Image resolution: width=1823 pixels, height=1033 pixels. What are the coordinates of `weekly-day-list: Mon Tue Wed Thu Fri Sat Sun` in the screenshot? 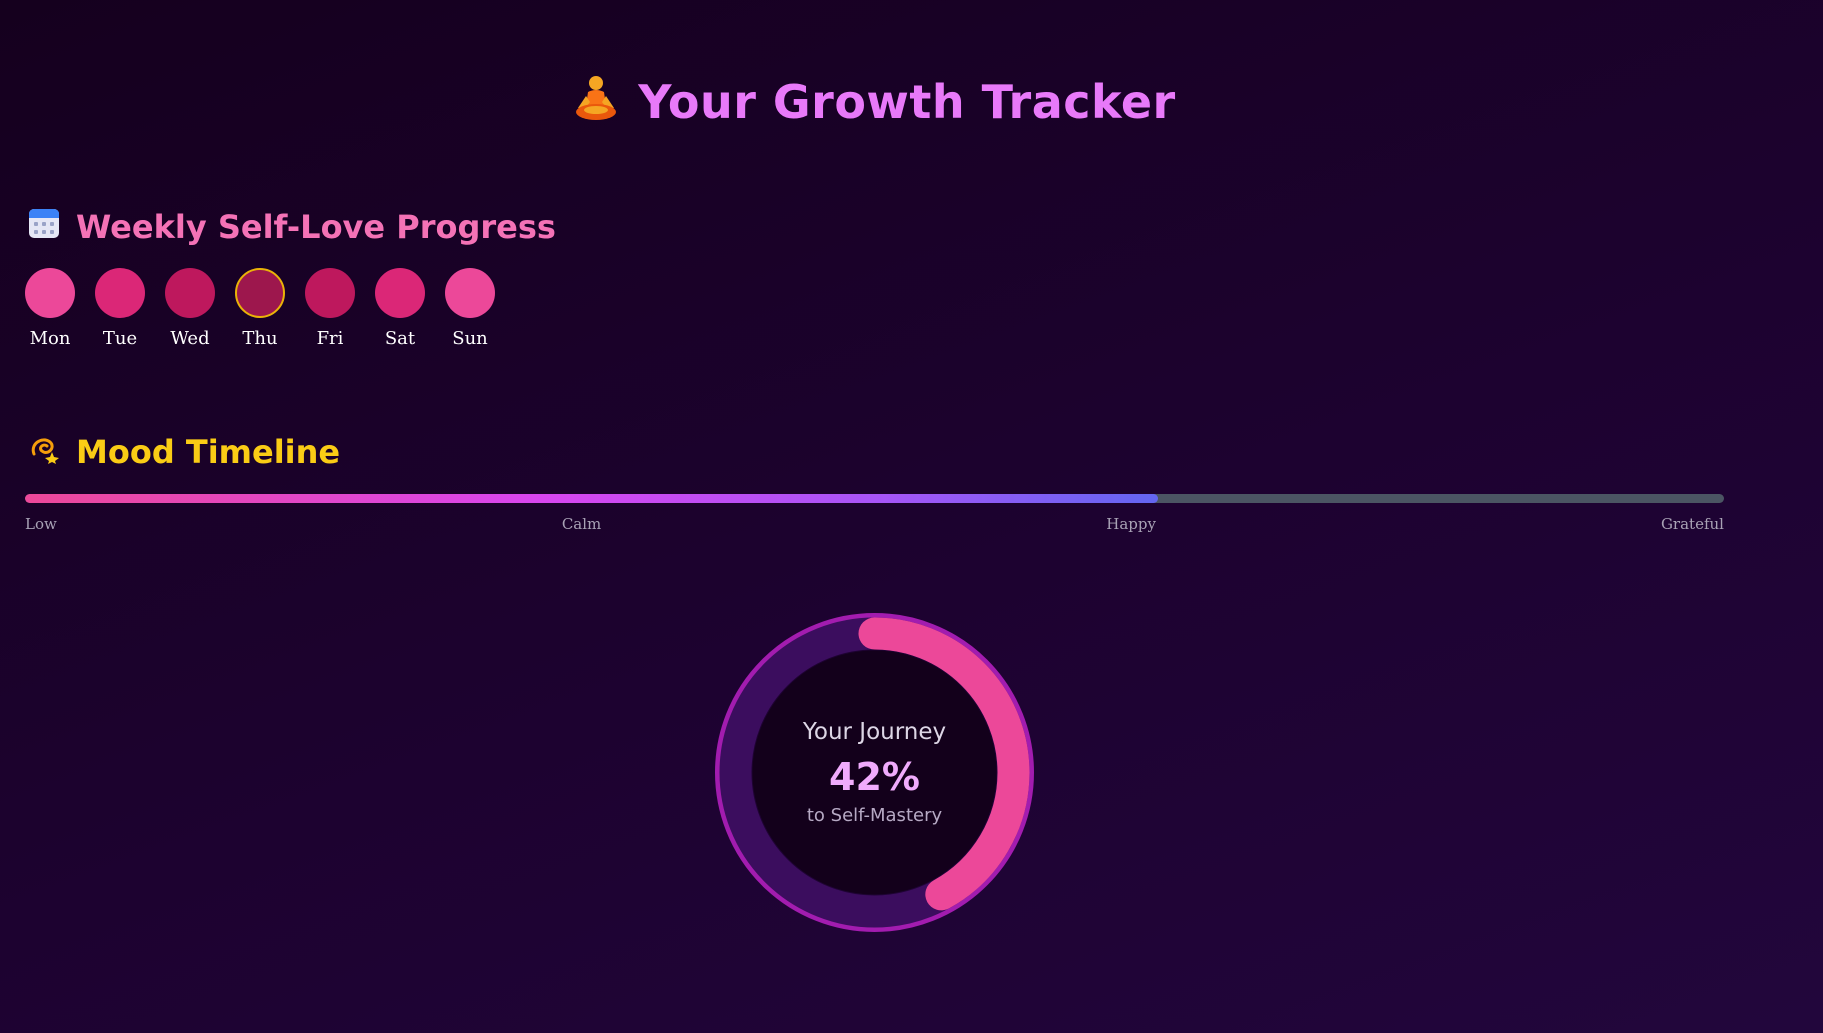 It's located at (270, 308).